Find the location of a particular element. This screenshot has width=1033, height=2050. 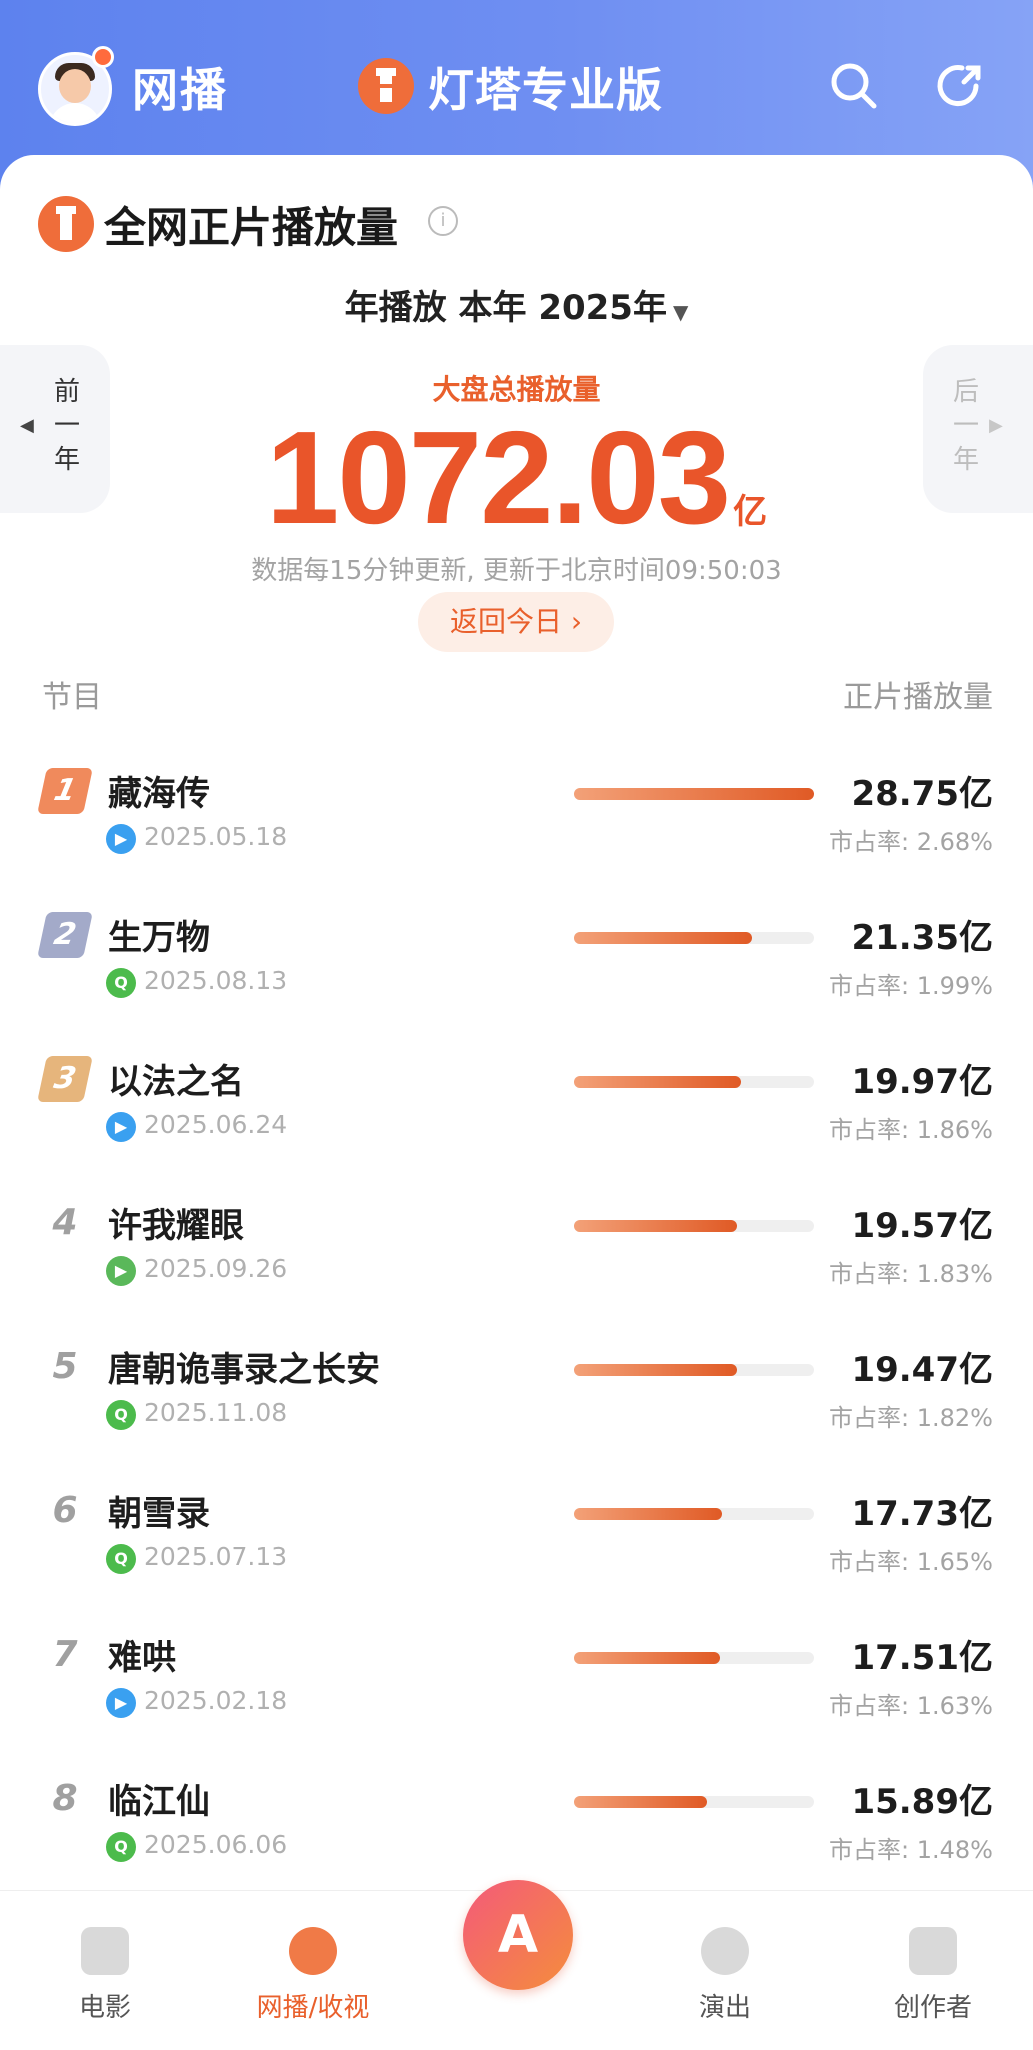

ranking-row: 3 以法之名 ▶ 2025.06.24 19.97亿 市占率: 1.86% is located at coordinates (516, 1118).